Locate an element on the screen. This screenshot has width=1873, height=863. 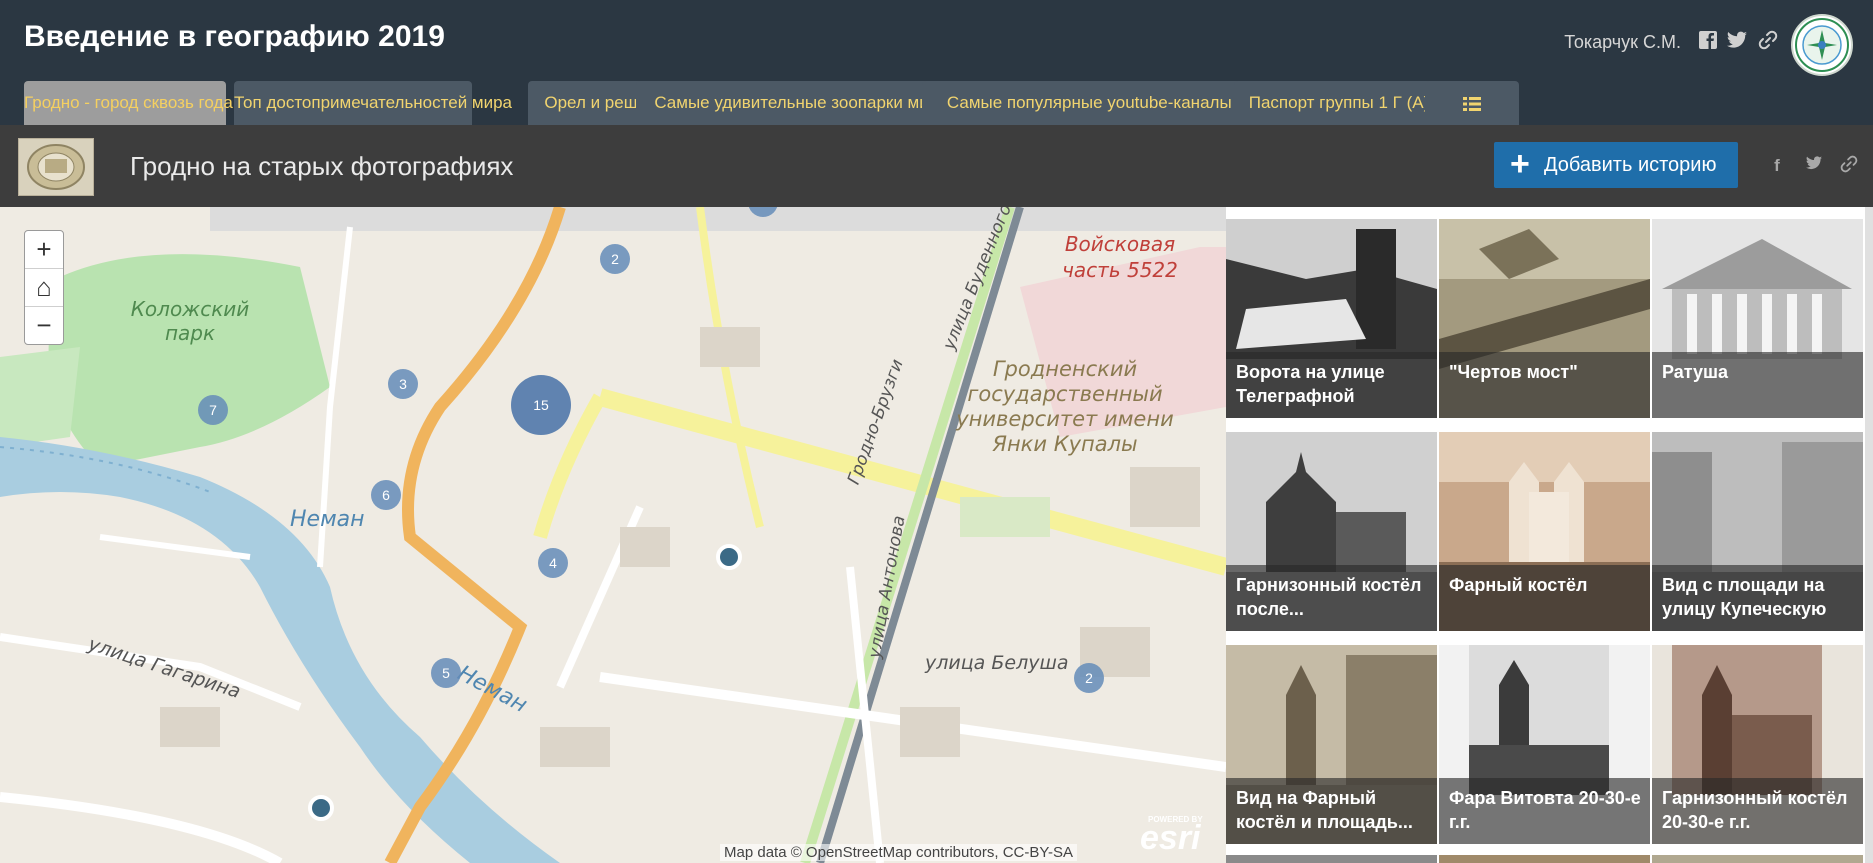
tab-more-list is located at coordinates (1472, 103).